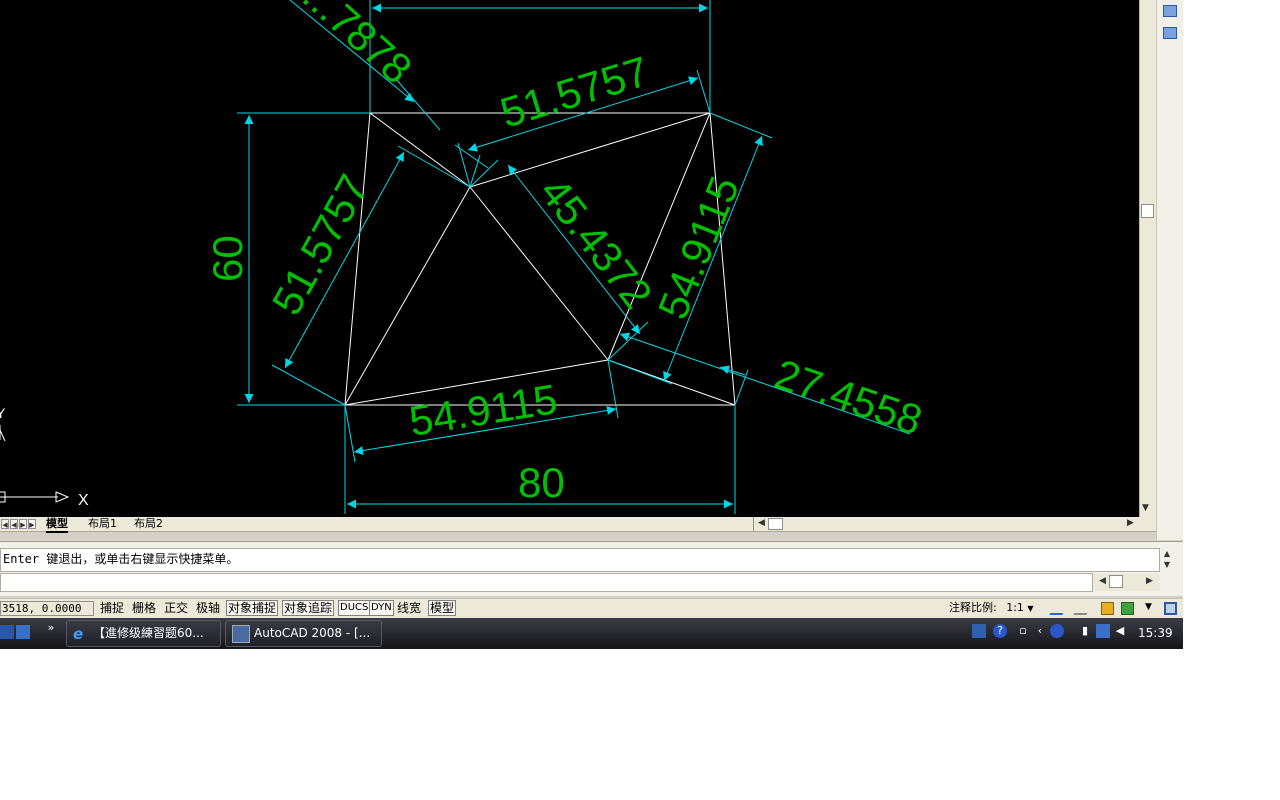 The image size is (1280, 800). Describe the element at coordinates (1102, 581) in the screenshot. I see `command-scroll-left-icon: ◀` at that location.